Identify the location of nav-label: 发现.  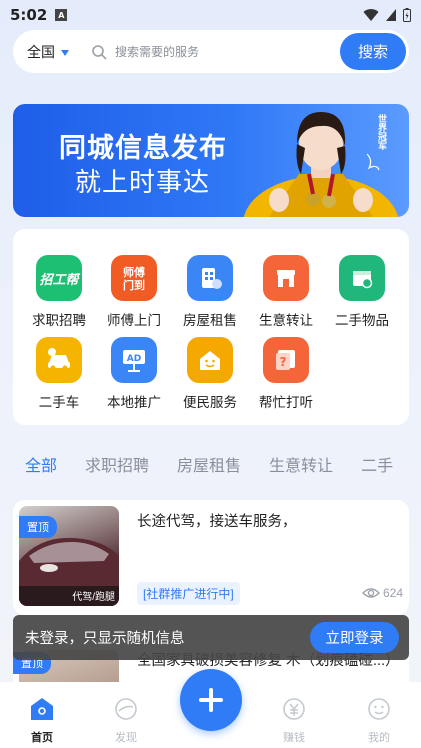
(126, 738).